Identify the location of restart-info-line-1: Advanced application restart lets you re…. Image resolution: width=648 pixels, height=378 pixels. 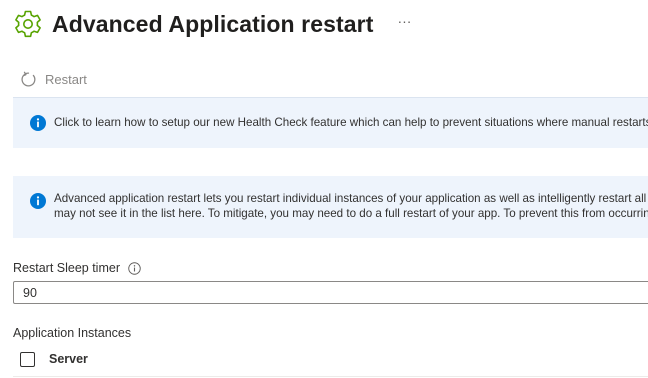
(351, 198).